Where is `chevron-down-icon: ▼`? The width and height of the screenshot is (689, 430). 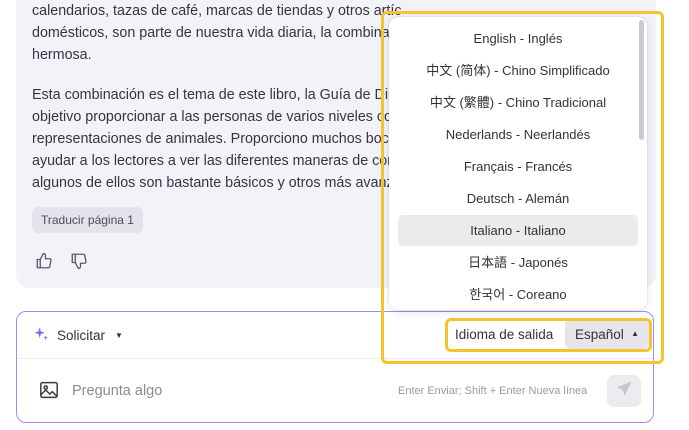
chevron-down-icon: ▼ is located at coordinates (119, 335).